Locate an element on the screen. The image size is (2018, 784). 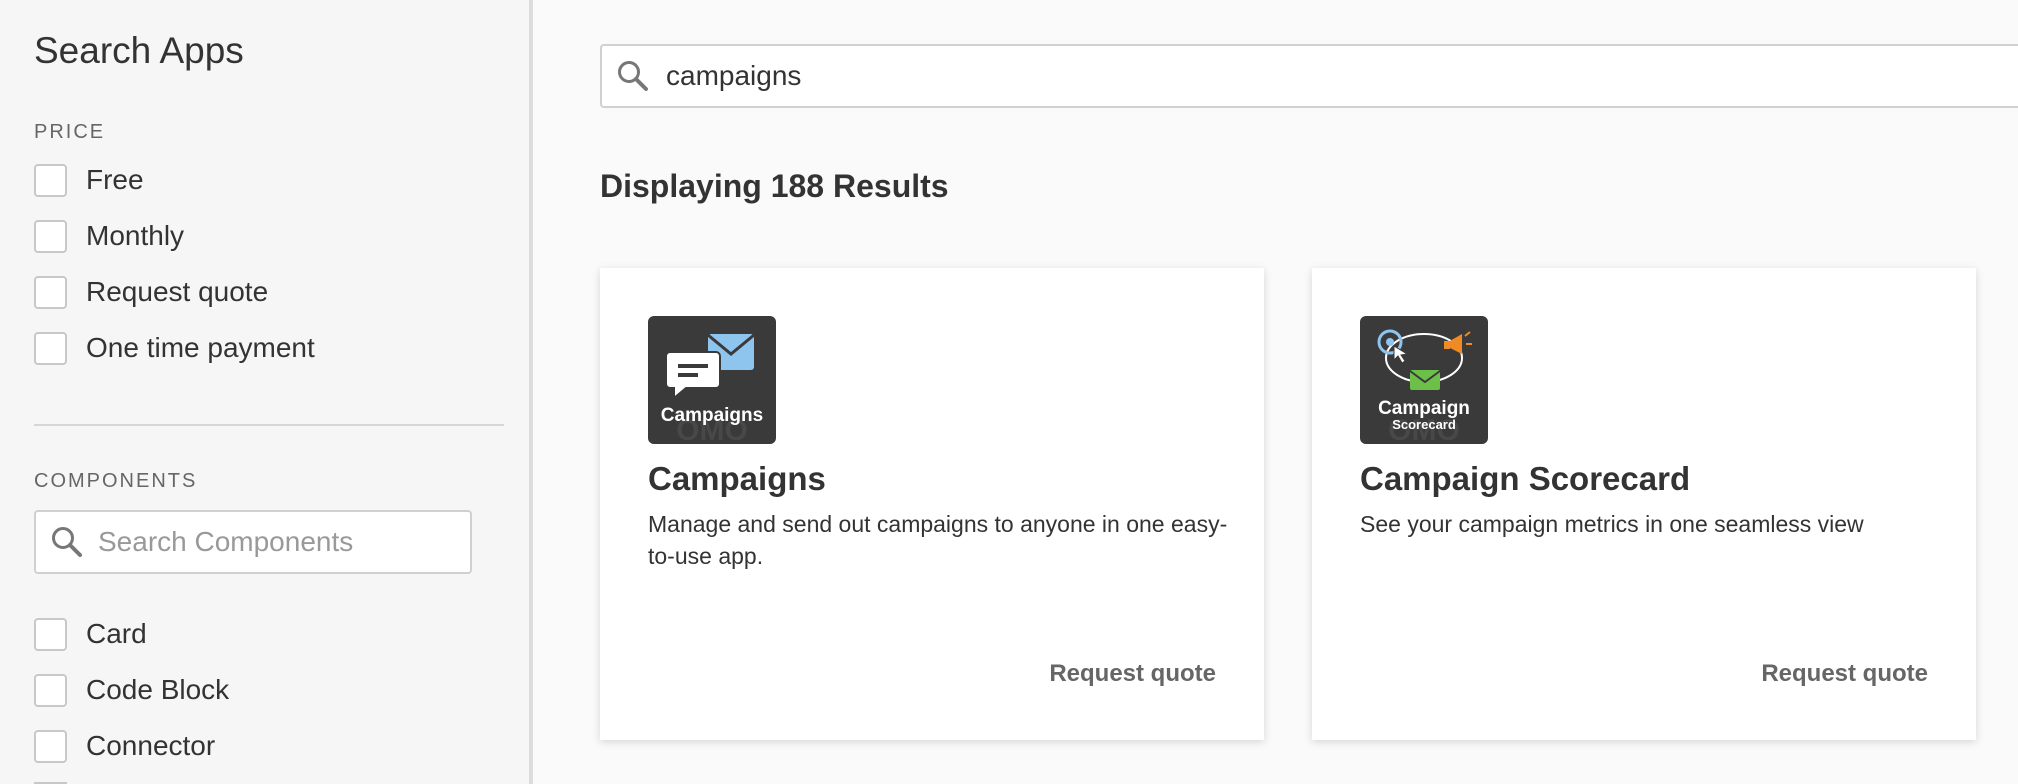
sidebar-divider is located at coordinates (269, 425).